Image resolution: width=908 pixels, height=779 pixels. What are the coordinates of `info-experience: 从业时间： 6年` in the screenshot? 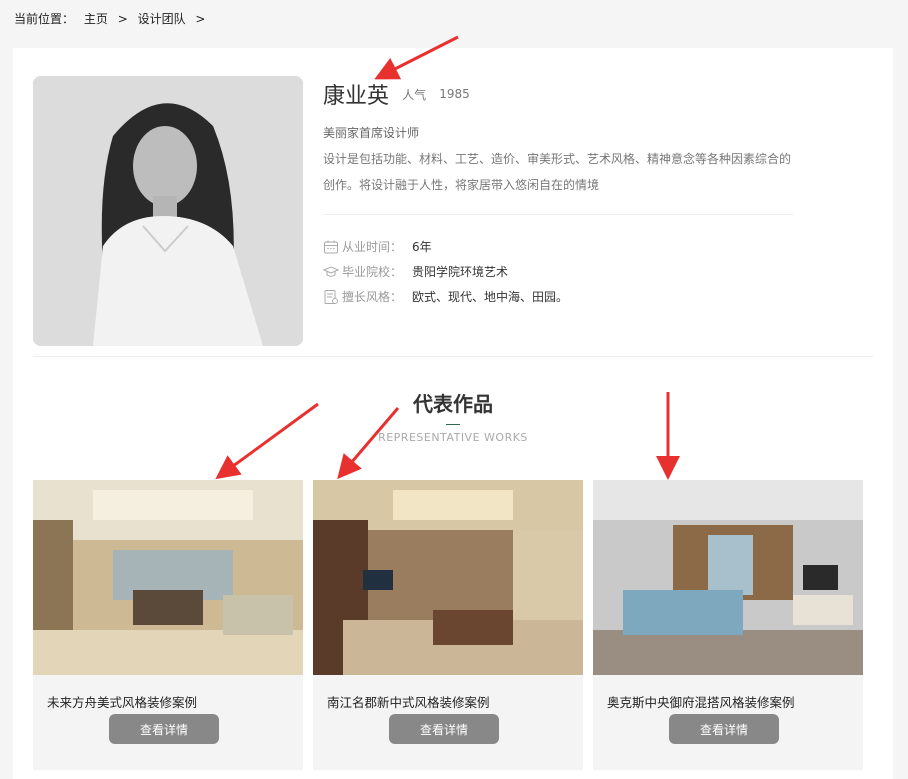 It's located at (445, 246).